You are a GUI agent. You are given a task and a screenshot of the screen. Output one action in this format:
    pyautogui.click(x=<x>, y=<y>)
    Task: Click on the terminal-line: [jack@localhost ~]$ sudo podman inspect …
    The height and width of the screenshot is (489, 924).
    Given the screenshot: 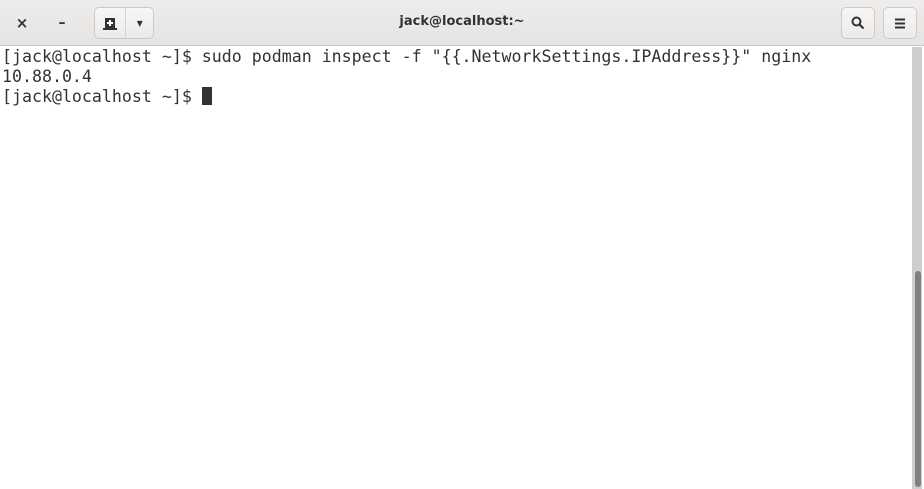 What is the action you would take?
    pyautogui.click(x=407, y=56)
    